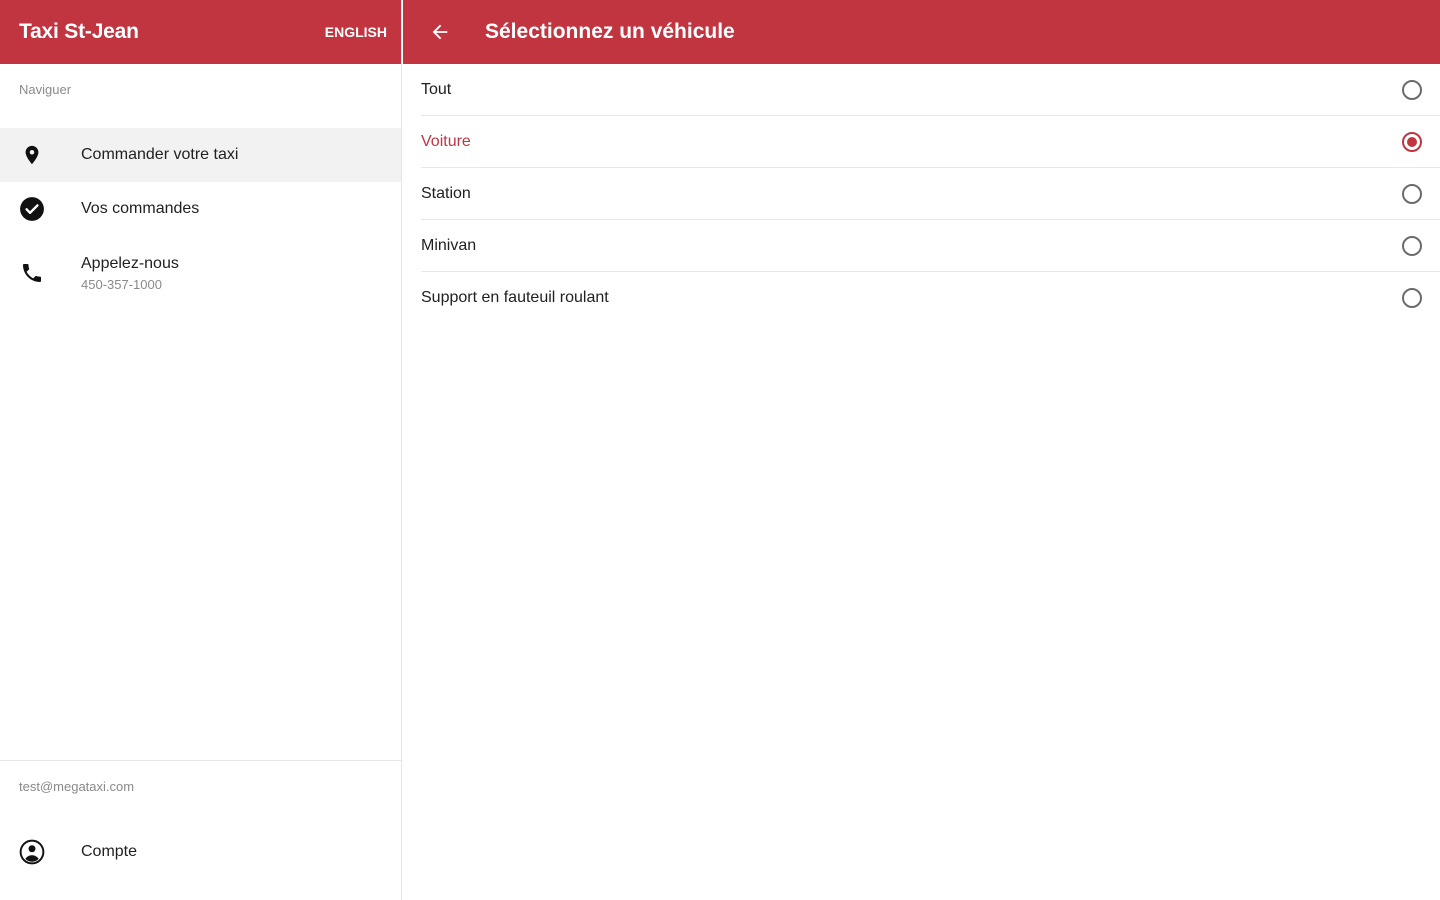 This screenshot has width=1440, height=900. I want to click on brand-title: Taxi St-Jean, so click(79, 31).